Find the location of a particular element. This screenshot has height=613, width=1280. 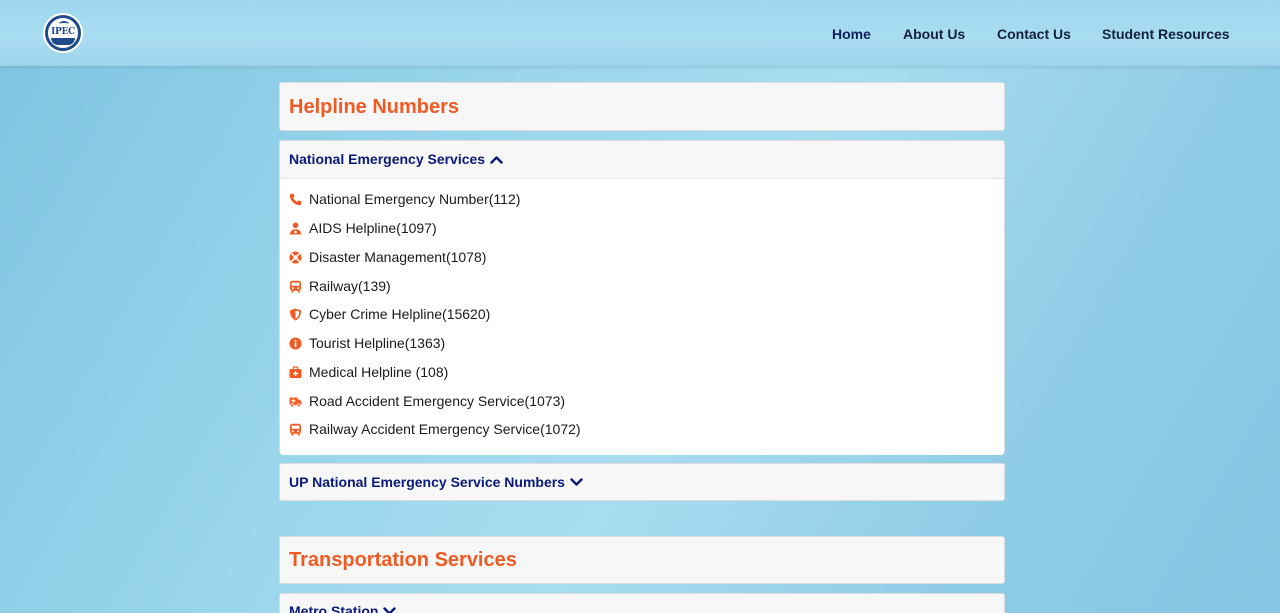

list-item: Medical Helpline (108) is located at coordinates (368, 374).